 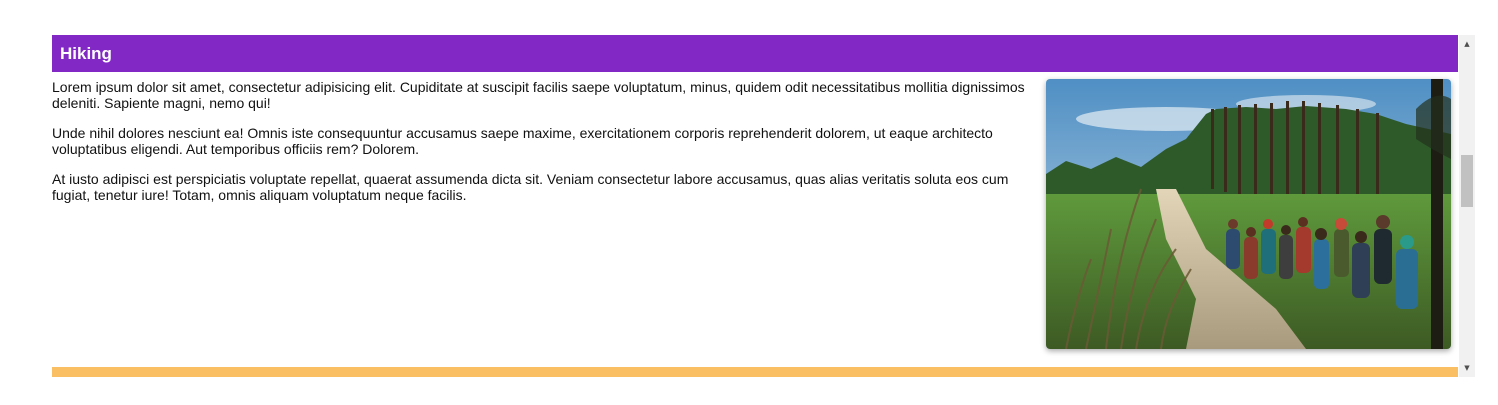 What do you see at coordinates (755, 372) in the screenshot?
I see `next-section-header` at bounding box center [755, 372].